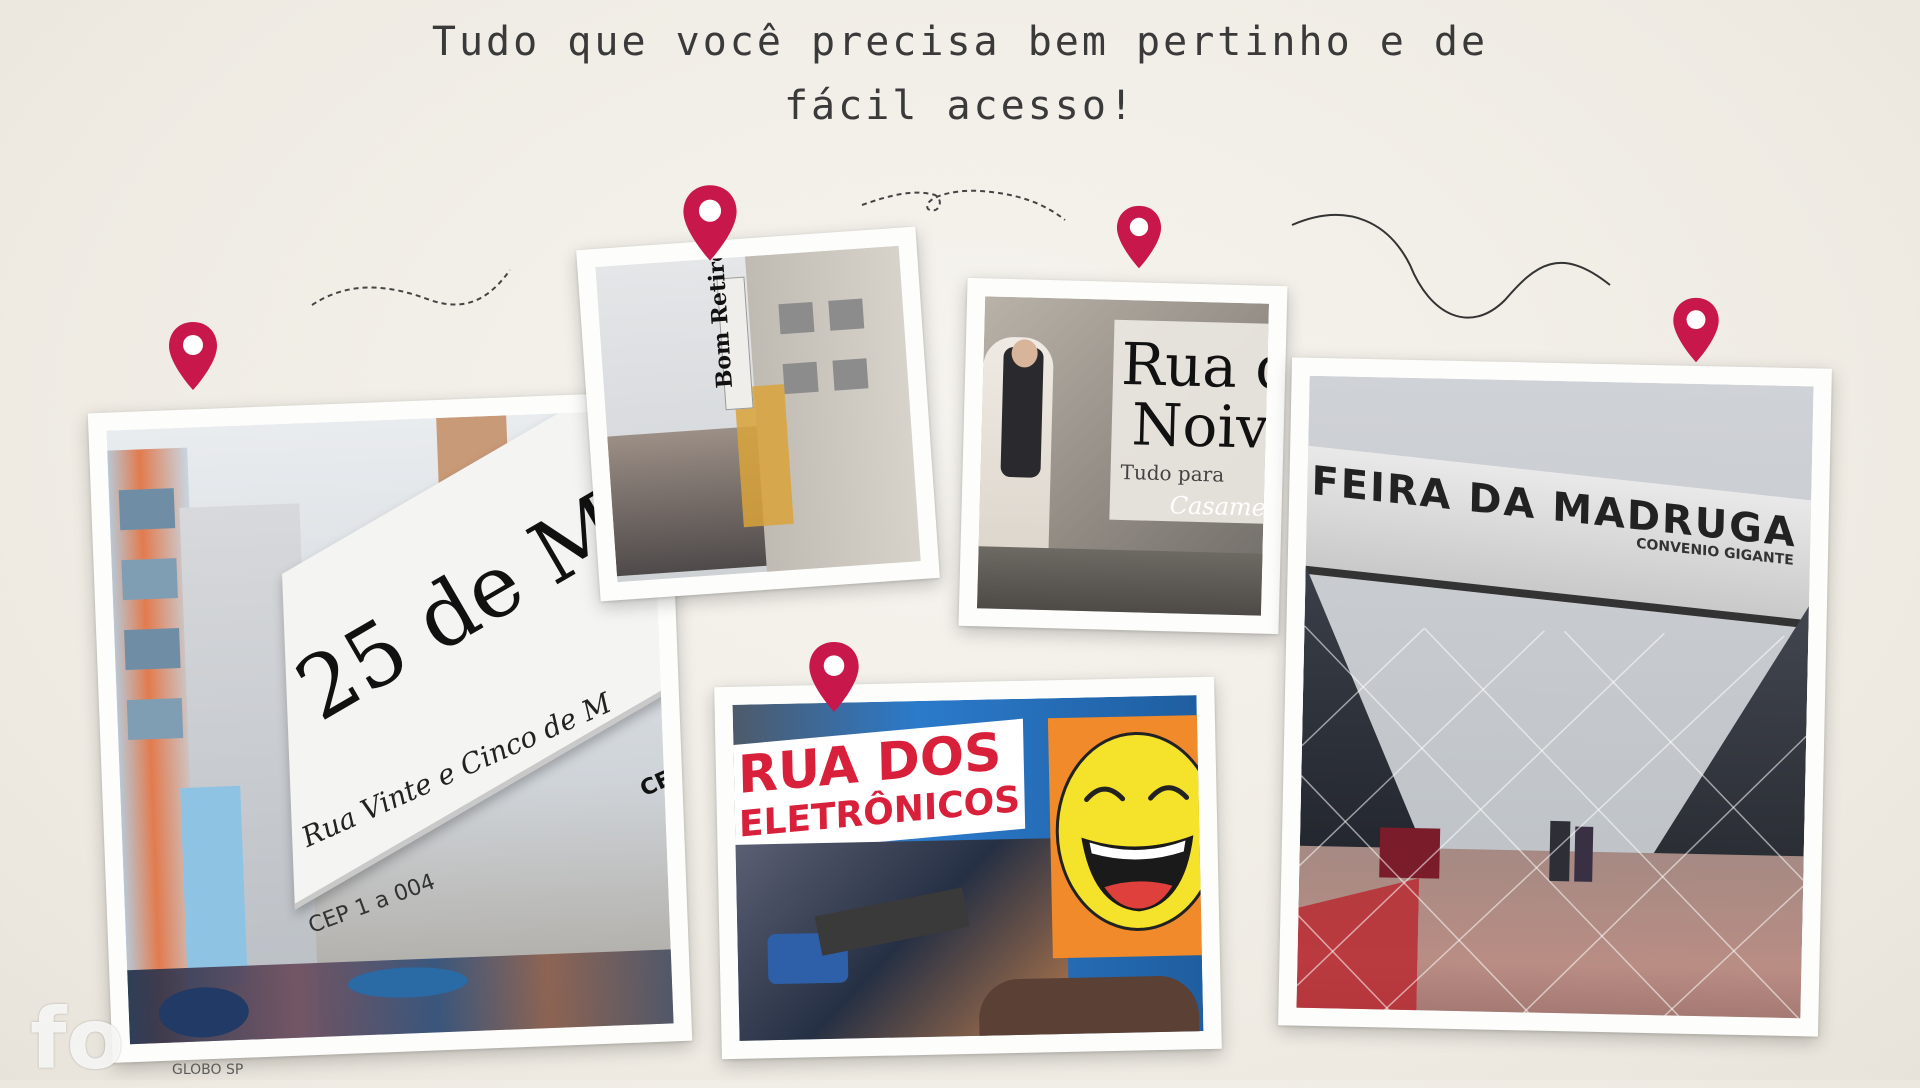  What do you see at coordinates (1172, 473) in the screenshot?
I see `noivas-subtitle: Tudo para` at bounding box center [1172, 473].